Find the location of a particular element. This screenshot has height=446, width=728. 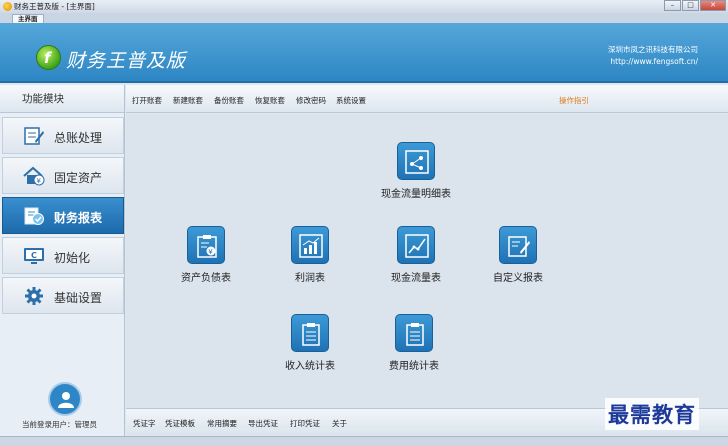

cashflow-detail-button: 现金流量明细表 is located at coordinates (416, 171).